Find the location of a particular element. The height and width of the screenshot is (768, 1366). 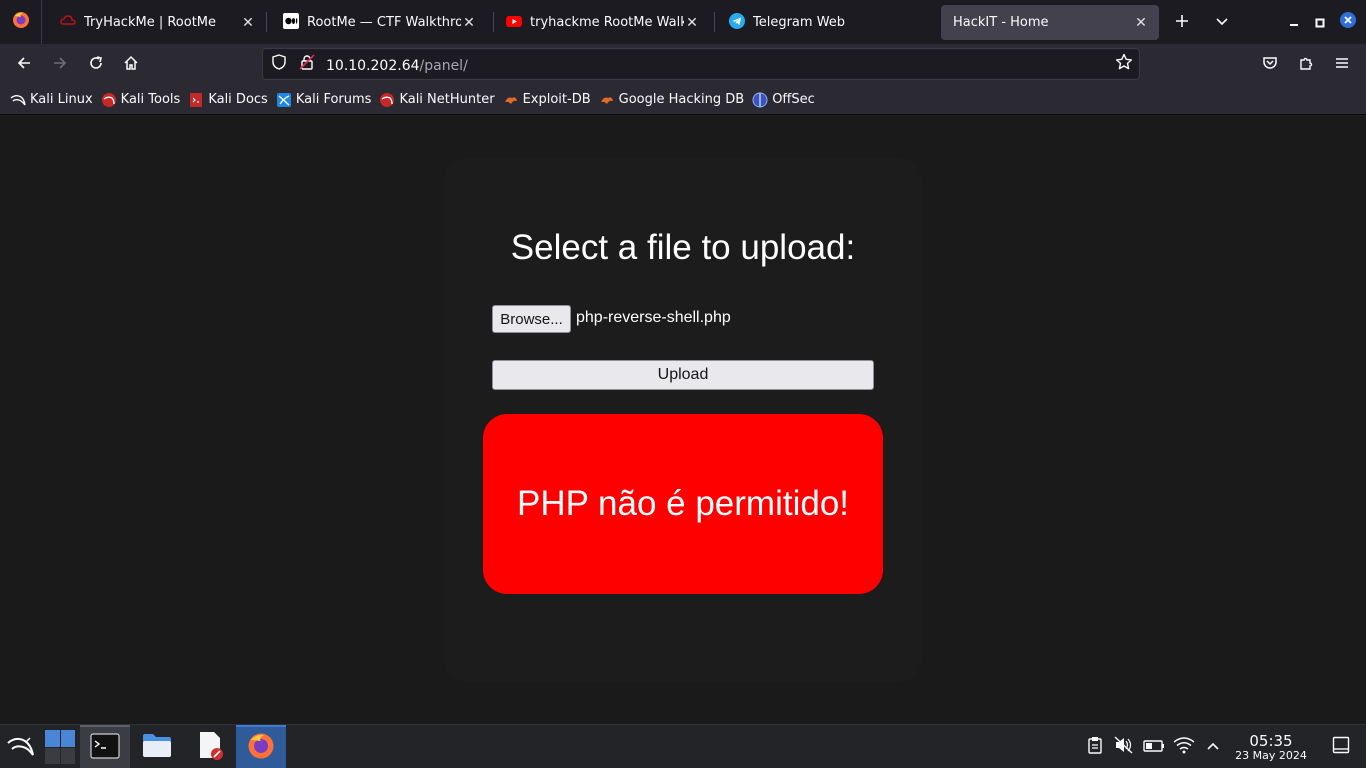

url-bar: 10.10.202.64/panel/ is located at coordinates (701, 64).